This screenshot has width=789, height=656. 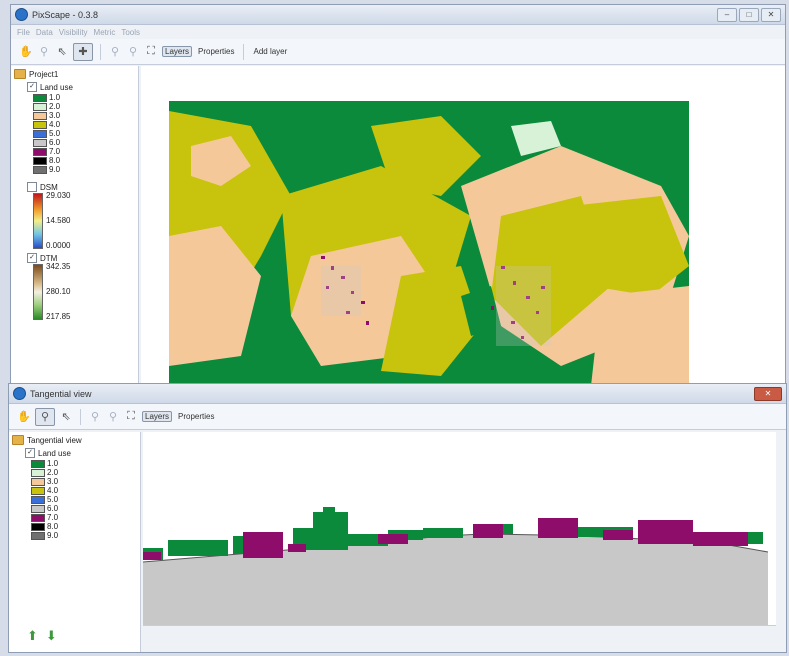 I want to click on arrow-up-icon: ⬆, so click(x=32, y=636).